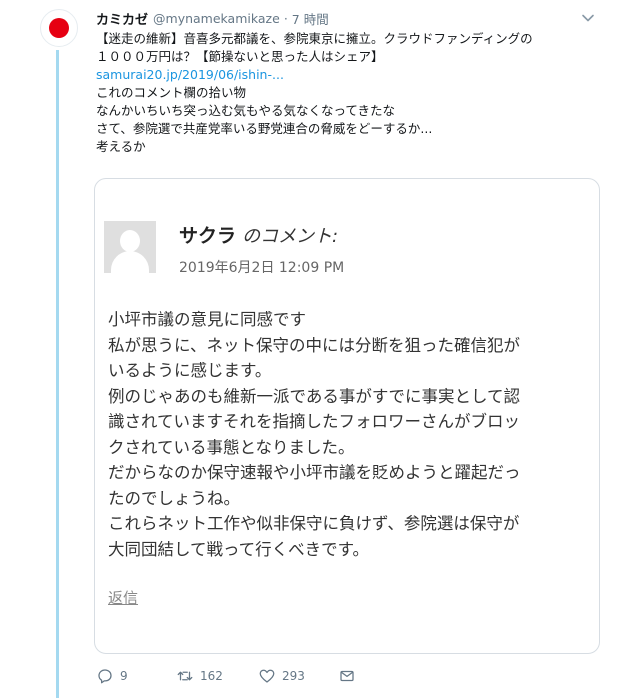  What do you see at coordinates (314, 421) in the screenshot?
I see `comment-line: 識されていますそれを指摘したフォロワーさんがブロッ` at bounding box center [314, 421].